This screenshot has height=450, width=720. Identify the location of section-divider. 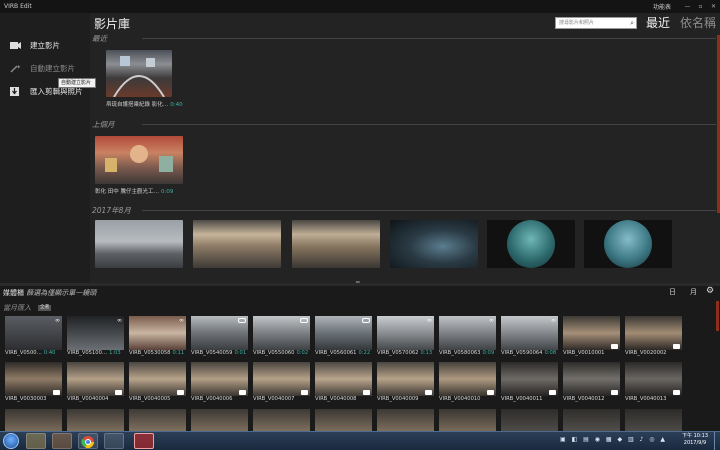
(429, 38).